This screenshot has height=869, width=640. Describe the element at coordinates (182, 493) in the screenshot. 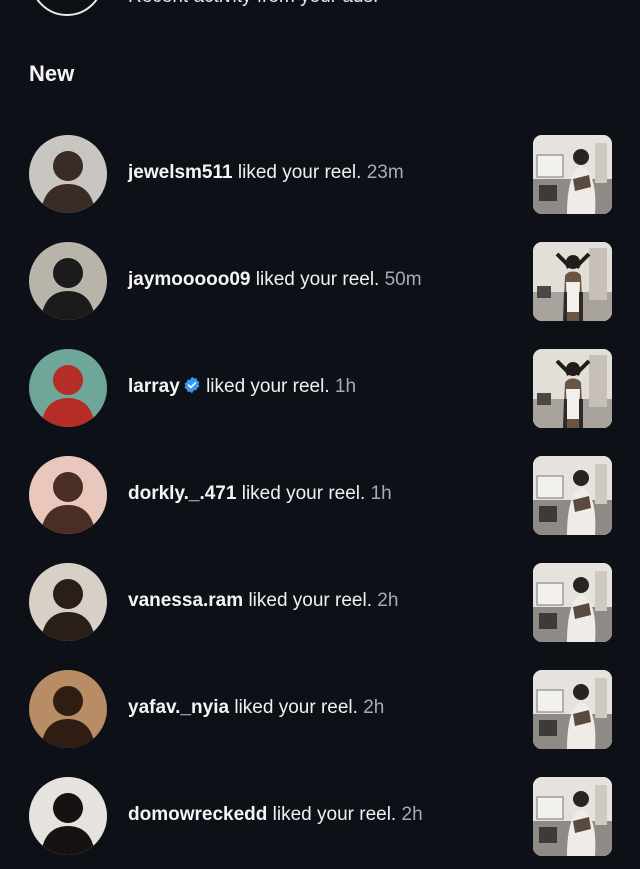

I see `username-link: dorkly._.471` at that location.